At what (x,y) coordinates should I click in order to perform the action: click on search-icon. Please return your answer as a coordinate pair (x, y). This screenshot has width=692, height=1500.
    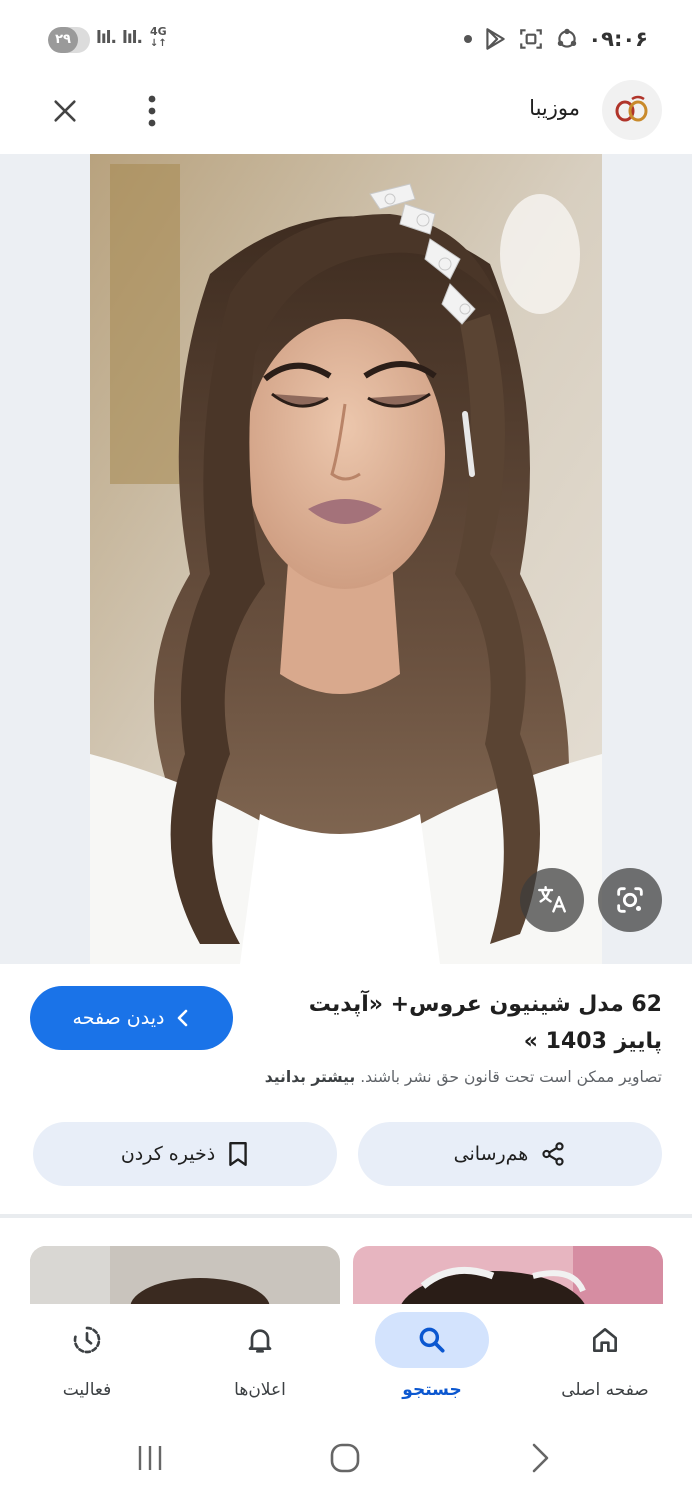
    Looking at the image, I should click on (432, 1340).